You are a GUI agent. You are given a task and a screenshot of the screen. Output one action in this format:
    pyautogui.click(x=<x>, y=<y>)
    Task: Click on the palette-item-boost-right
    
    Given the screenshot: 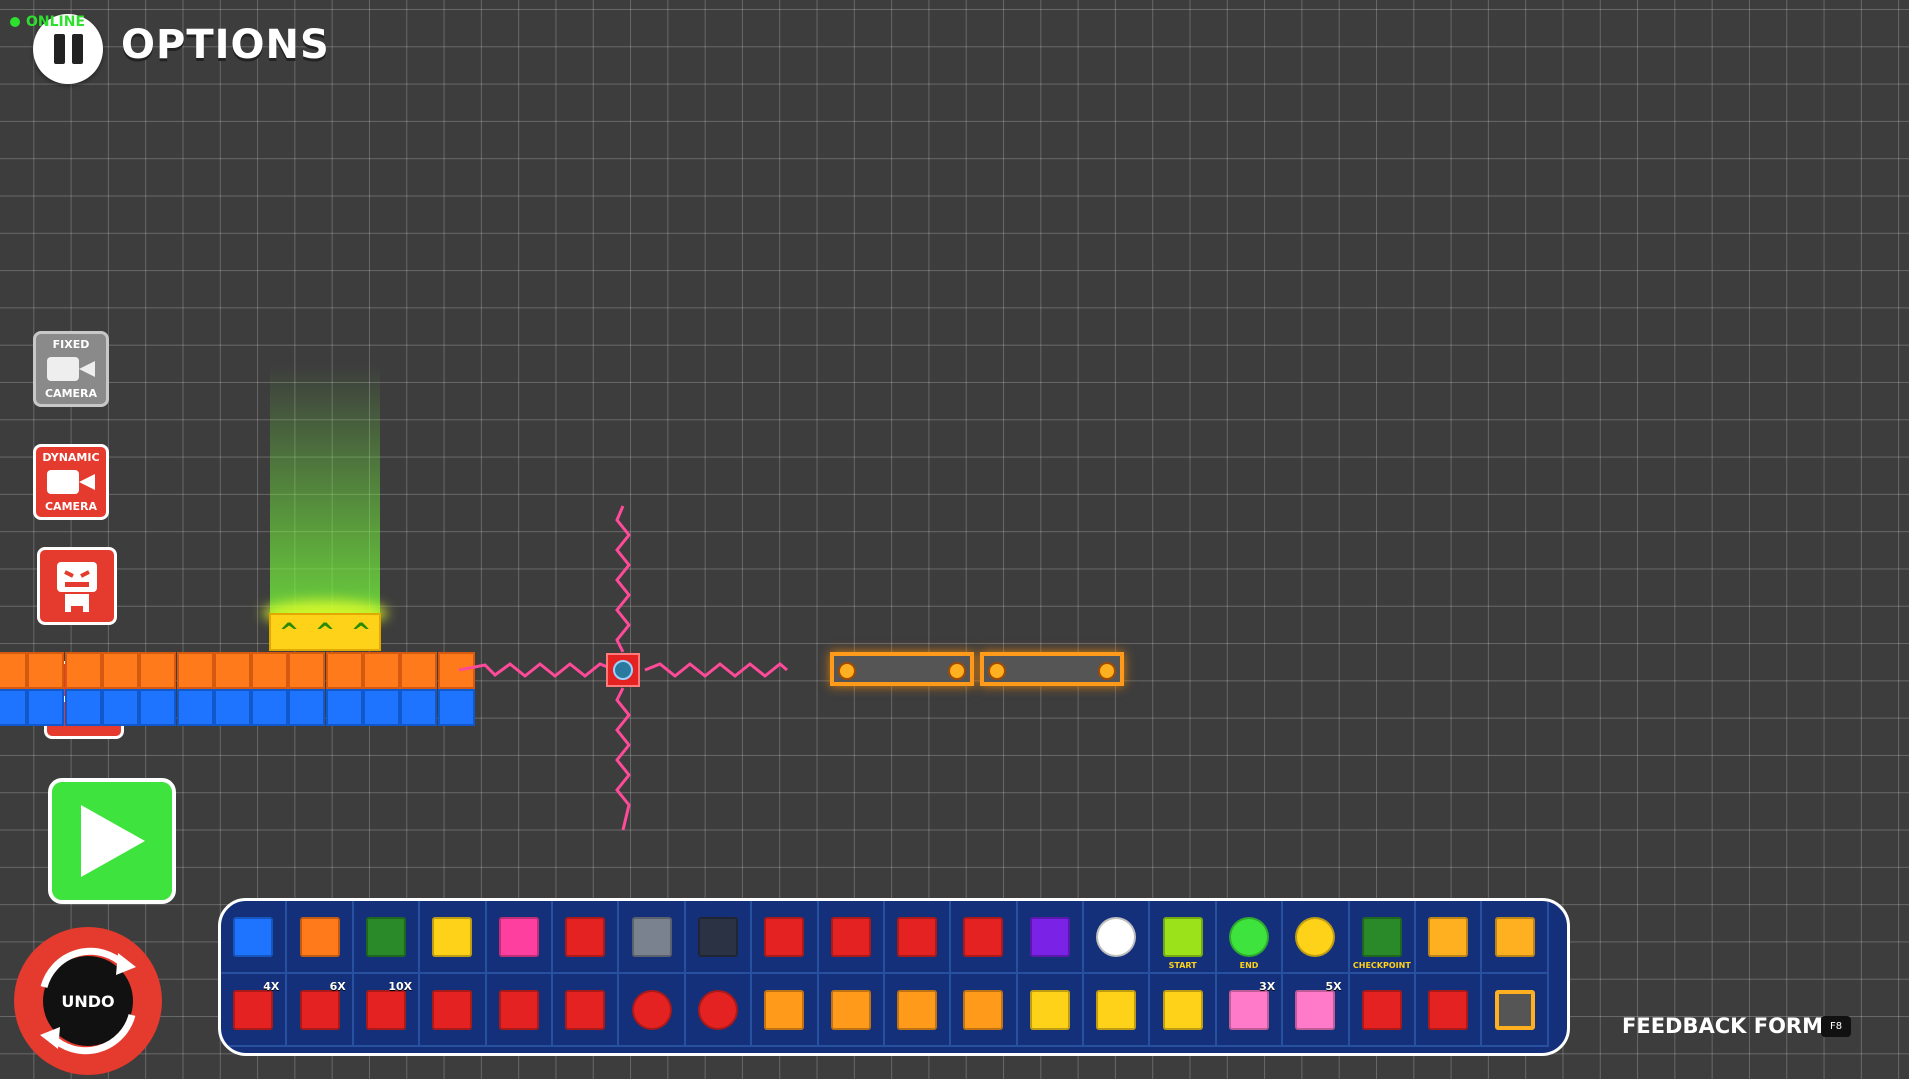 What is the action you would take?
    pyautogui.click(x=918, y=1010)
    